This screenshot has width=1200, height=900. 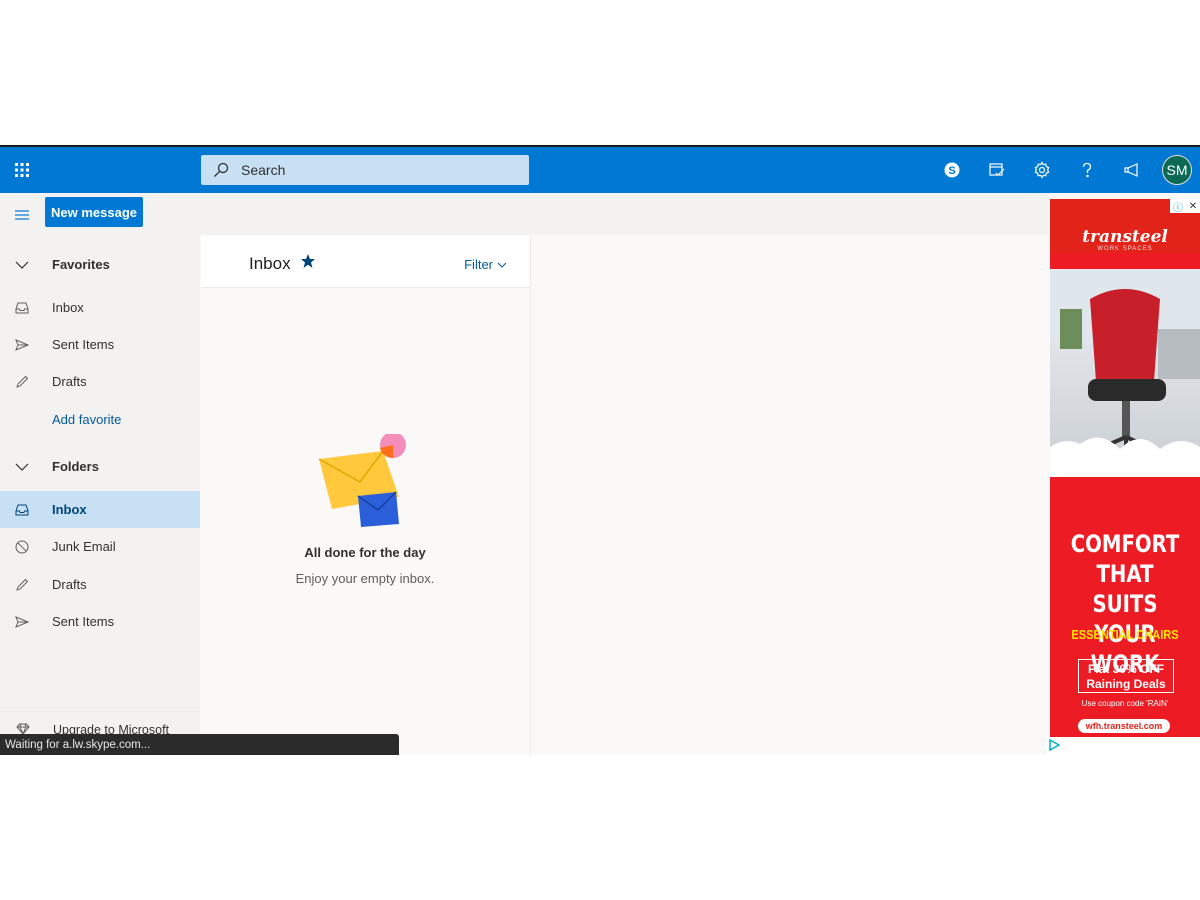 What do you see at coordinates (1086, 170) in the screenshot?
I see `help-question-icon` at bounding box center [1086, 170].